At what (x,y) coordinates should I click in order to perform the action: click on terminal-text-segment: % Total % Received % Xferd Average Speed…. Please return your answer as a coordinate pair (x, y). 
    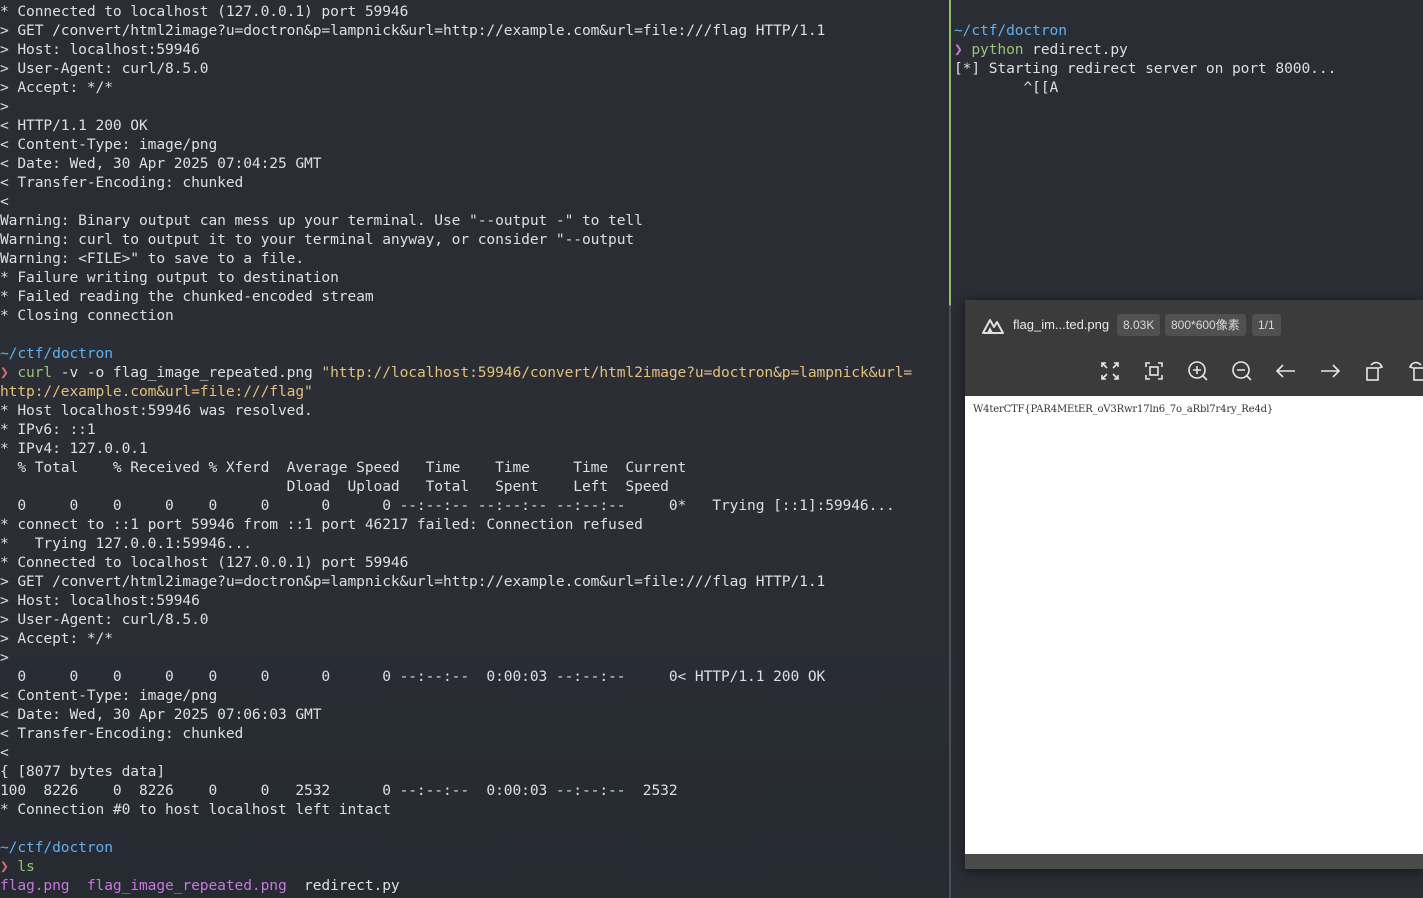
    Looking at the image, I should click on (343, 467).